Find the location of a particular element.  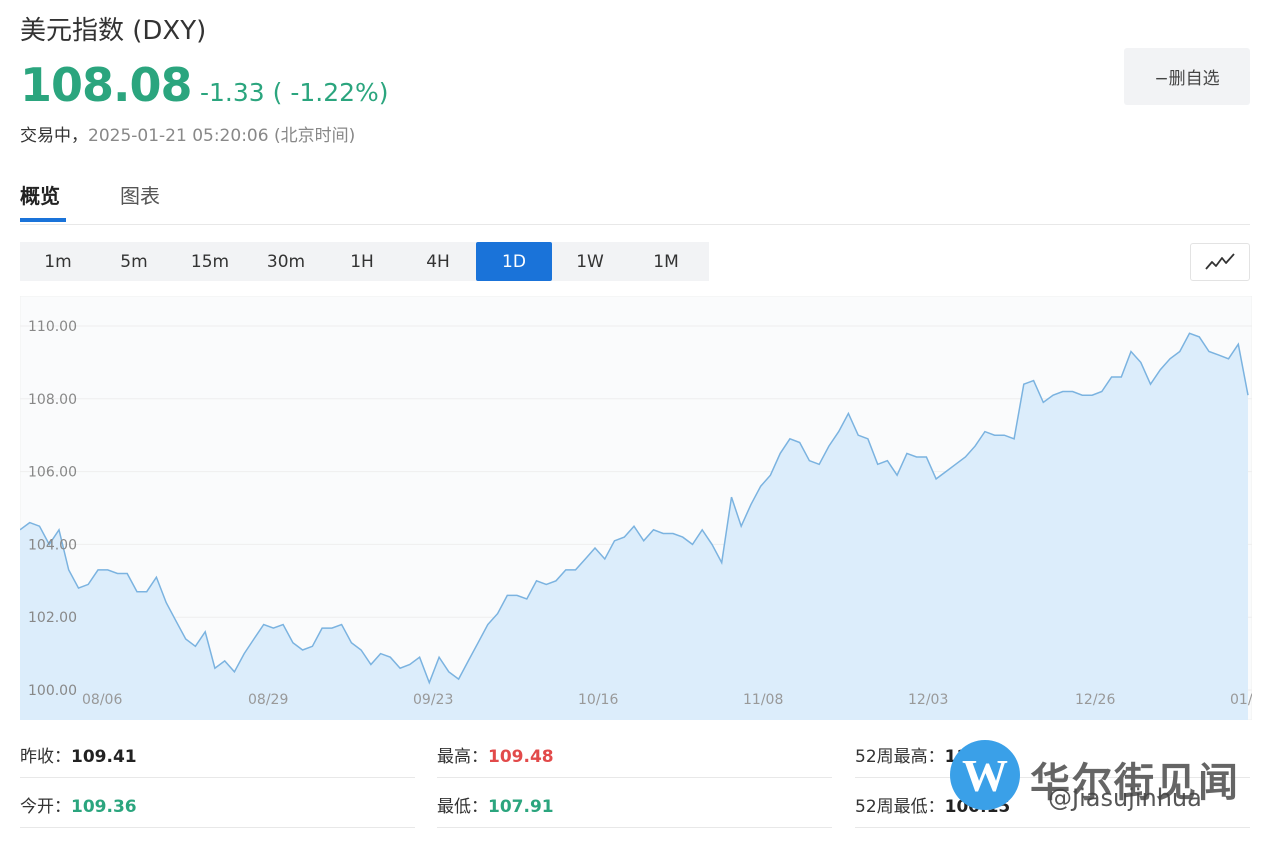

period-1h: 1H is located at coordinates (362, 261).